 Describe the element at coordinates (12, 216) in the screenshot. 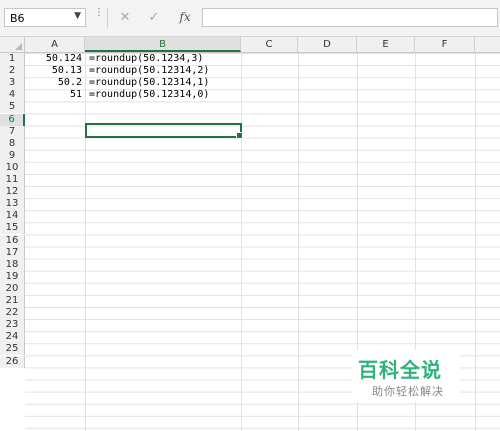

I see `row-header-14: 14` at that location.